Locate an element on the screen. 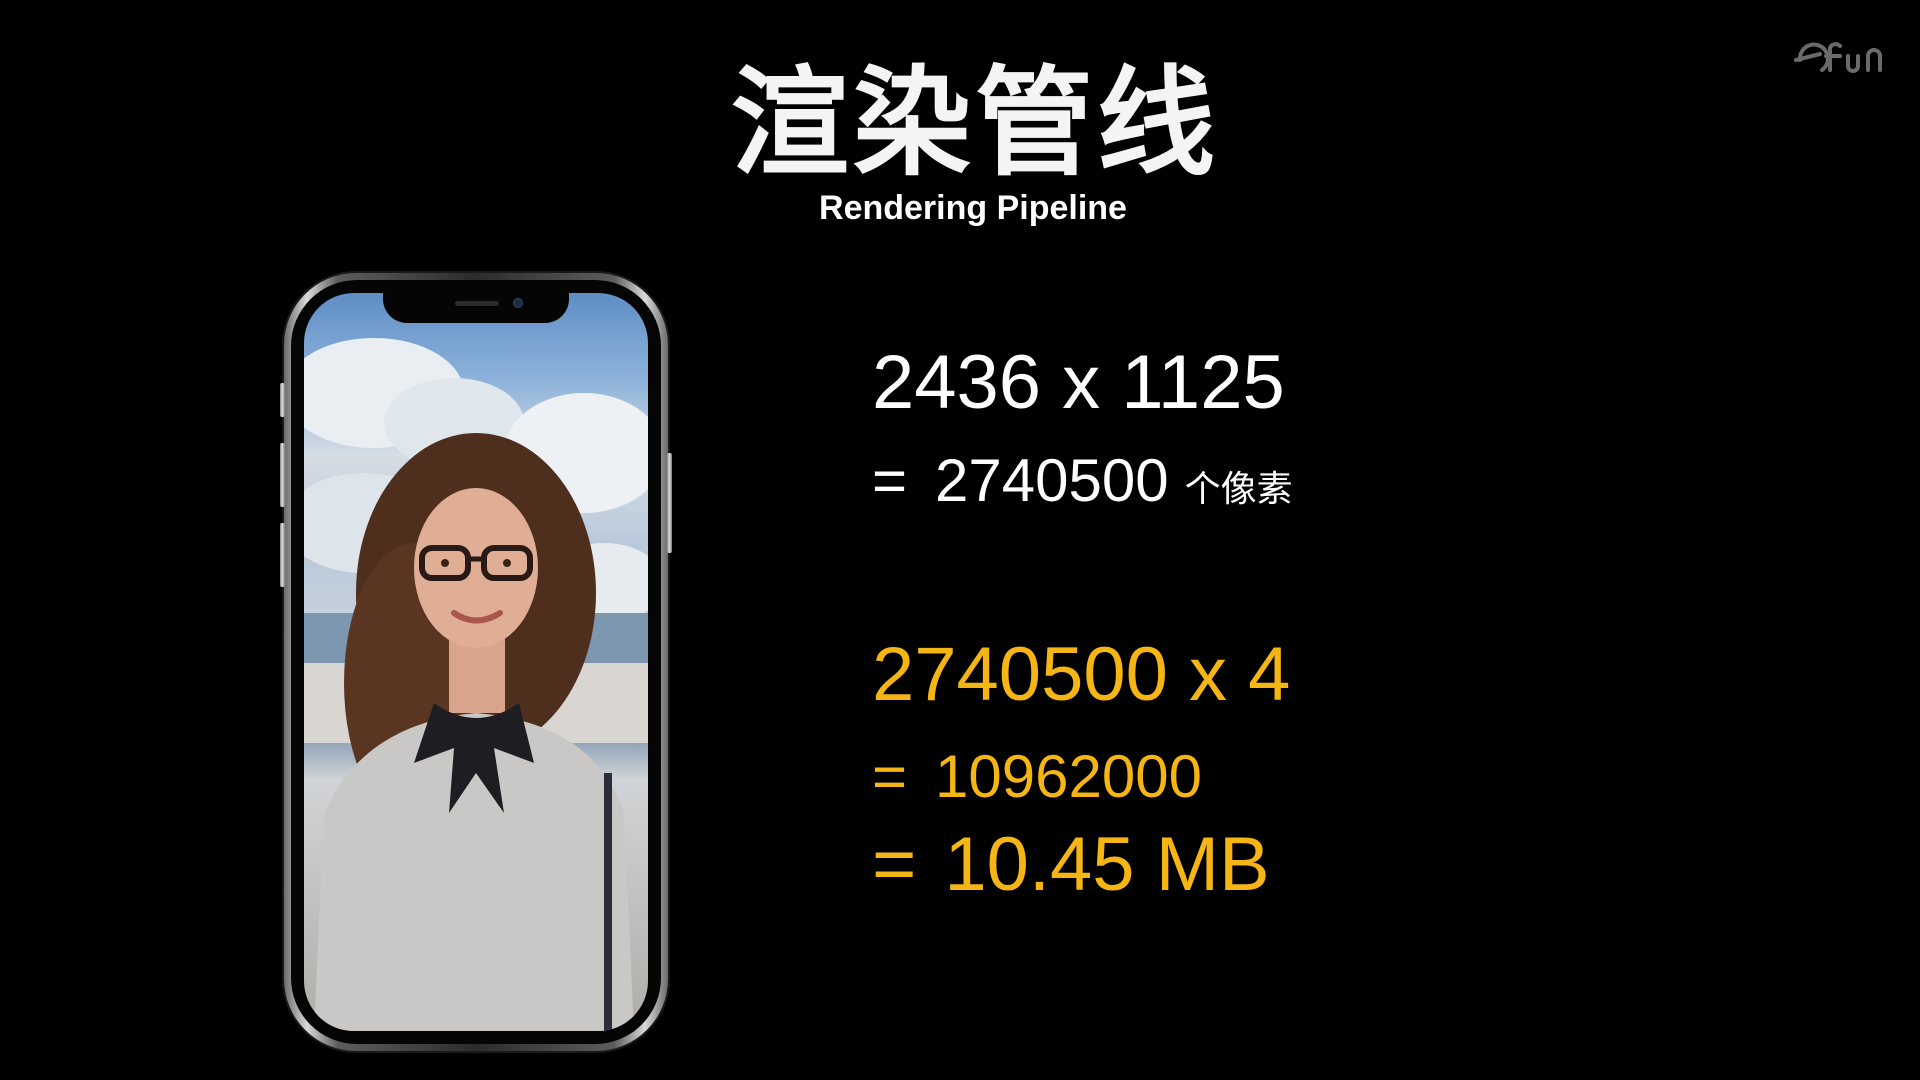 This screenshot has width=1920, height=1080. phone-volume-up-button is located at coordinates (282, 475).